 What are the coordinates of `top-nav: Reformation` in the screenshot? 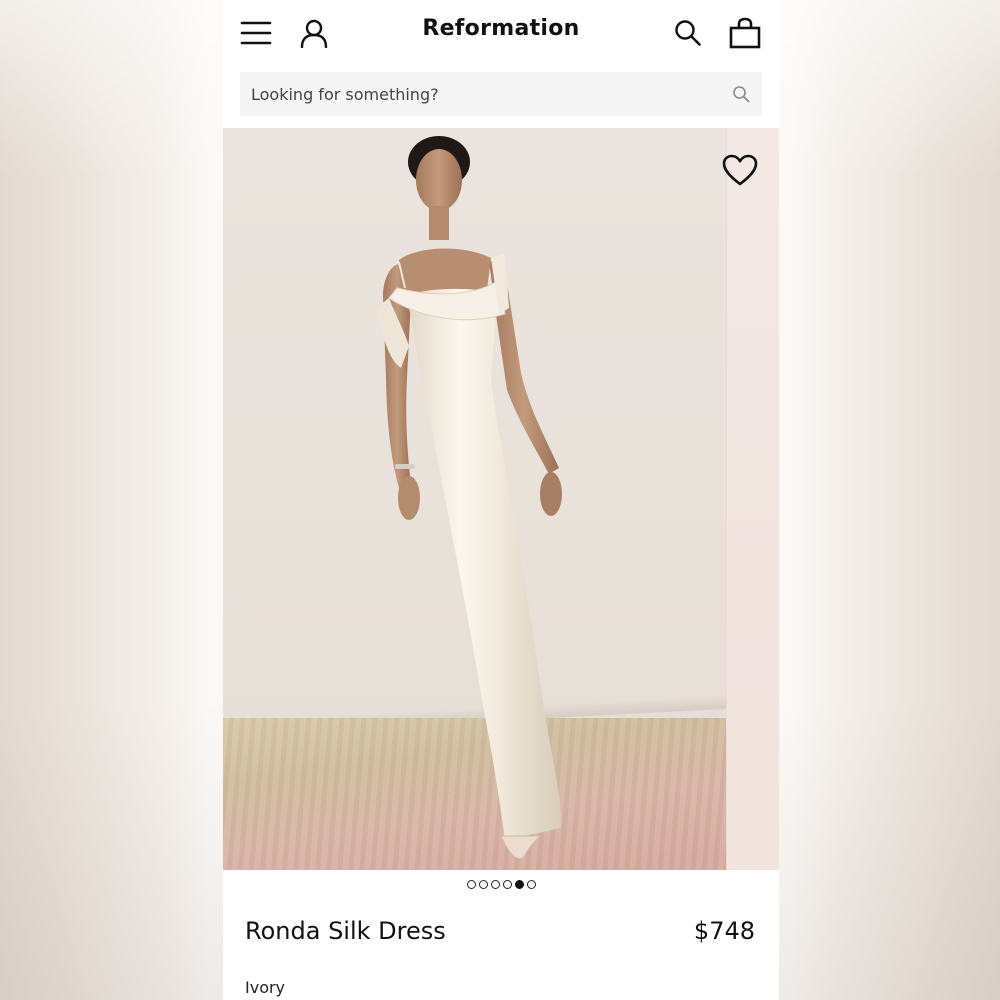 It's located at (501, 33).